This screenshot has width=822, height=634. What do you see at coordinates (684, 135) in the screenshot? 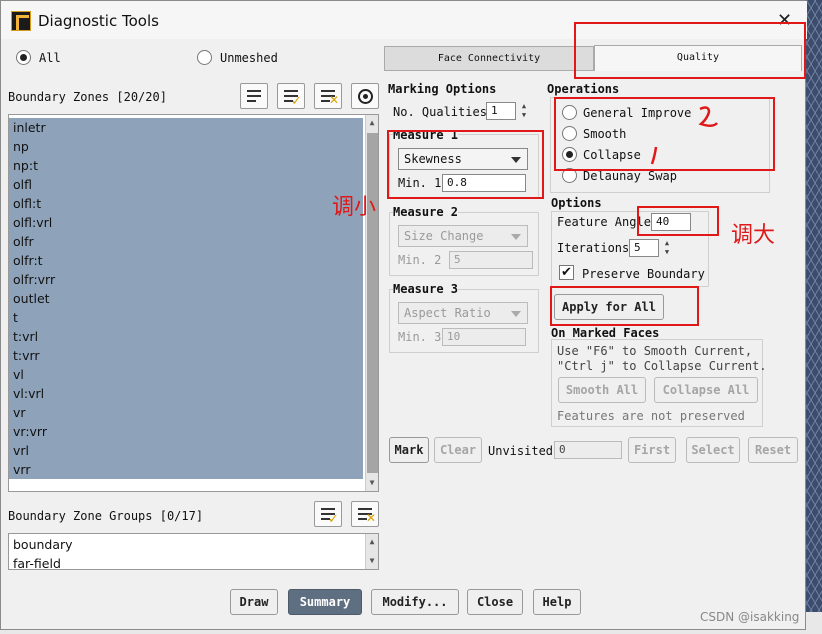
I see `annotation-scribbles` at bounding box center [684, 135].